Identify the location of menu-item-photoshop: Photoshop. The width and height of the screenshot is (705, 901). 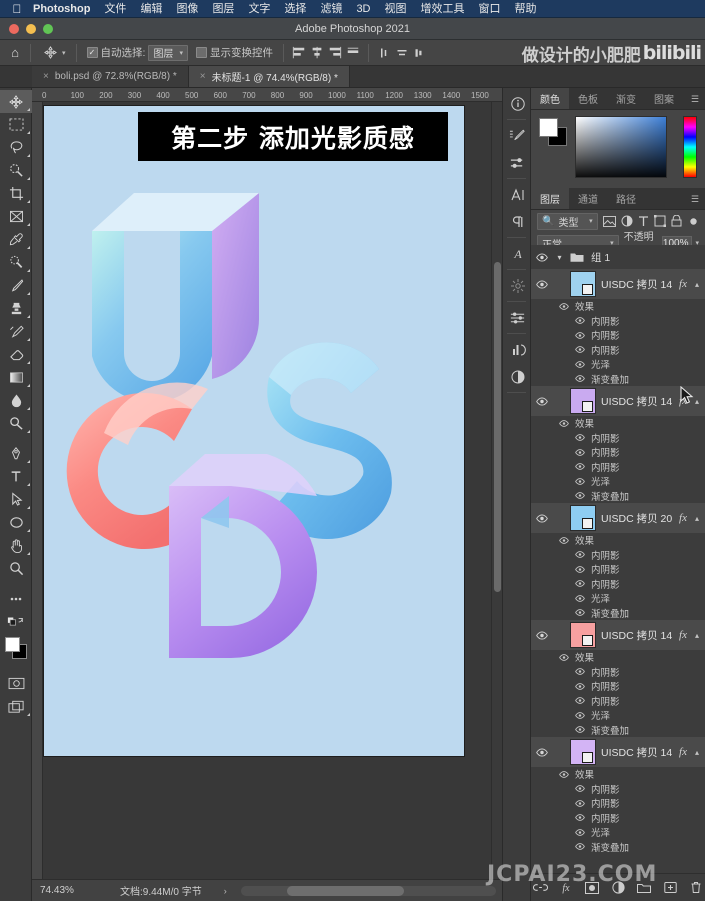
(61, 9).